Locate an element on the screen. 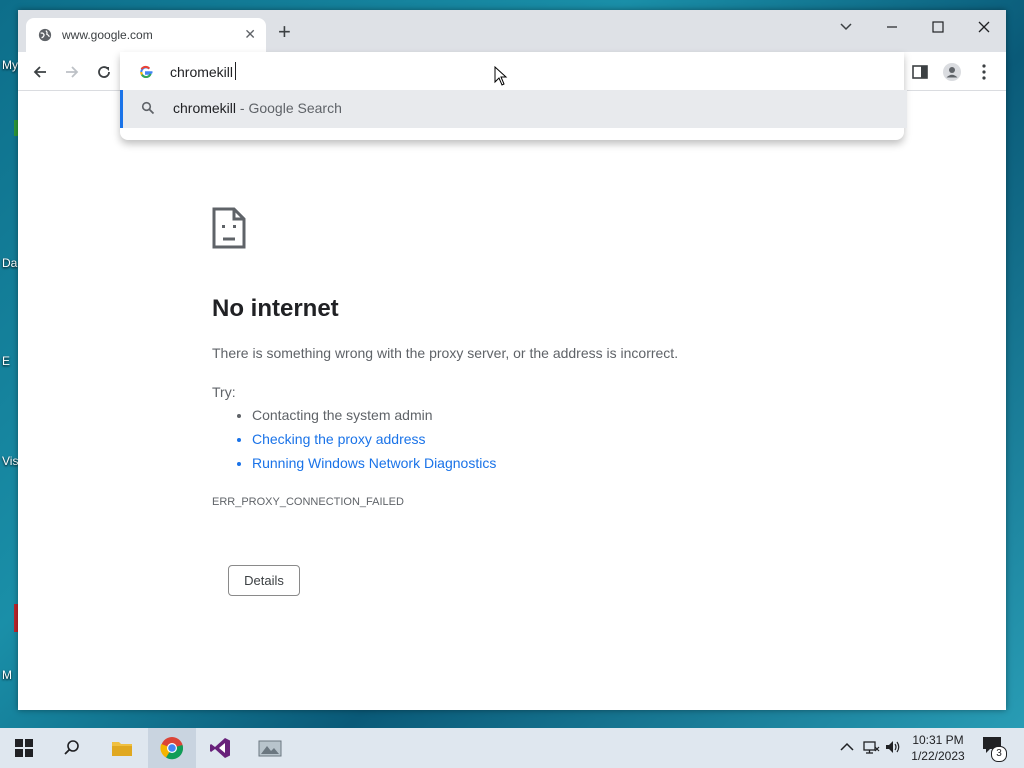  tab-search-icon is located at coordinates (846, 27).